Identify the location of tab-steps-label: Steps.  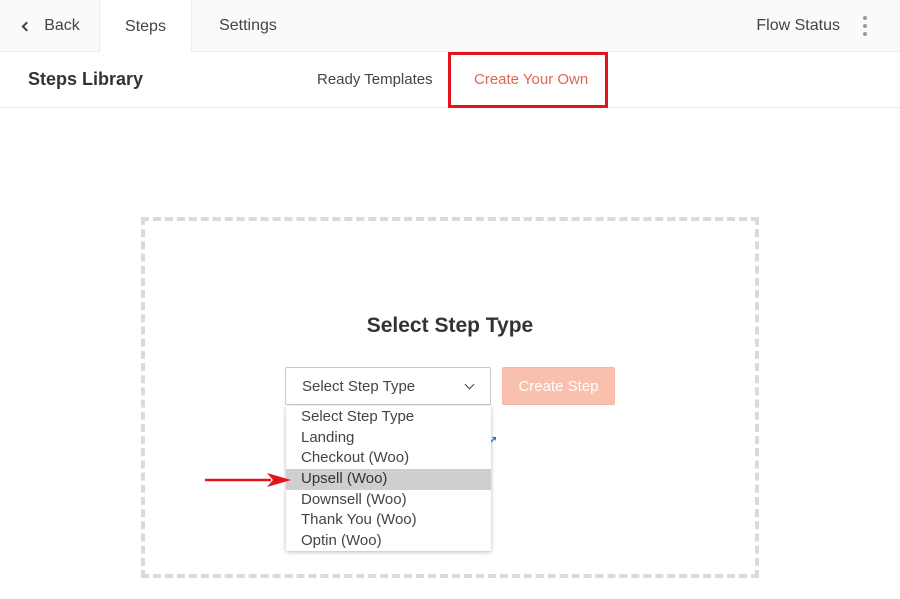
(145, 26).